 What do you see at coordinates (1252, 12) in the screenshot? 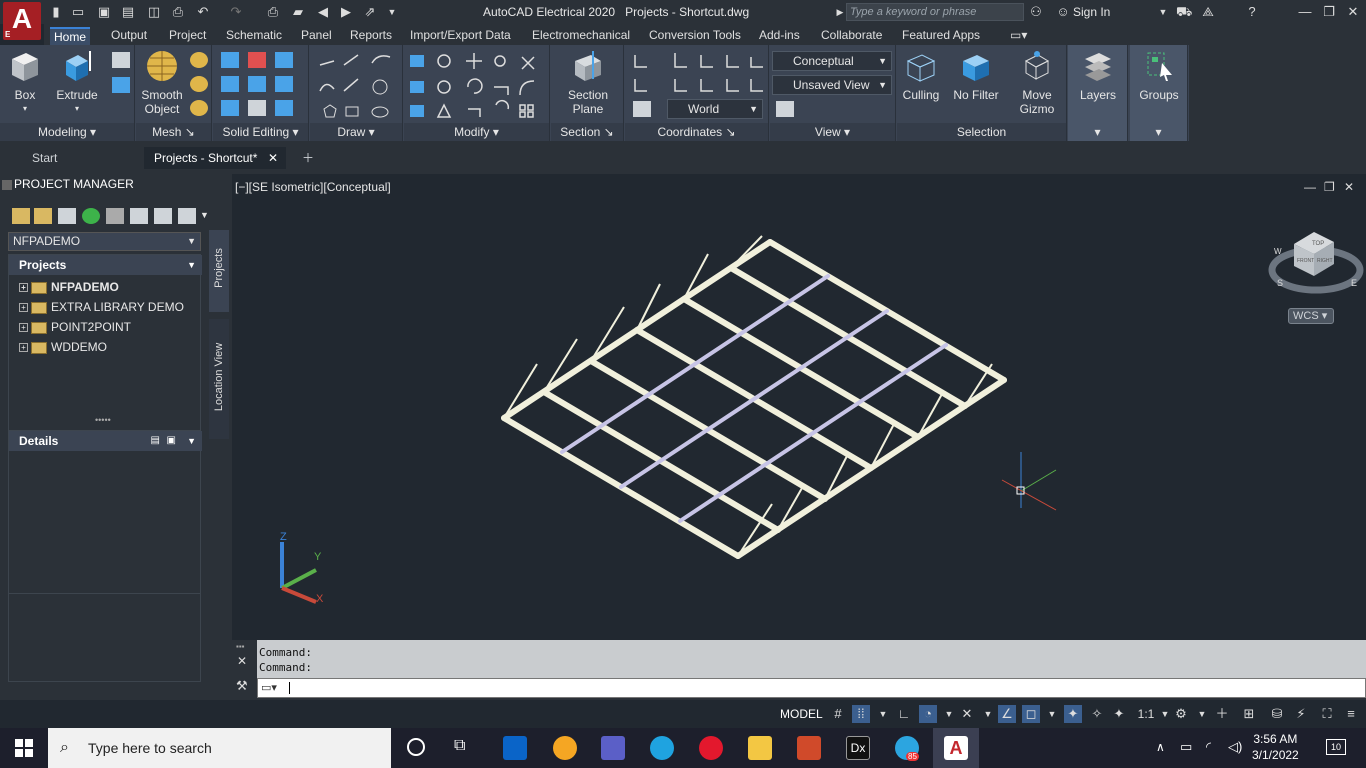
I see `help-icon: ?` at bounding box center [1252, 12].